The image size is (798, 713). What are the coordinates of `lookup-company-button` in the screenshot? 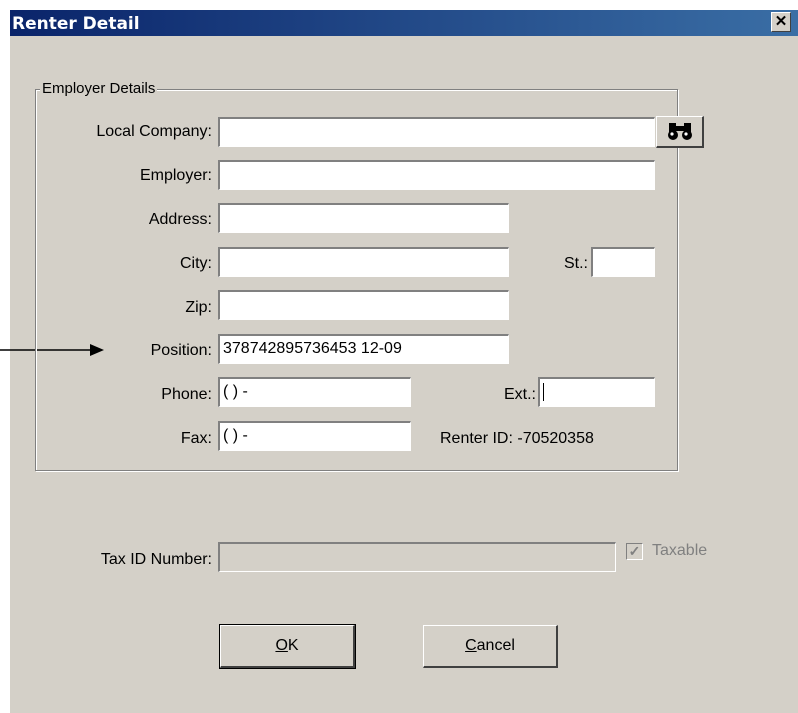 It's located at (680, 132).